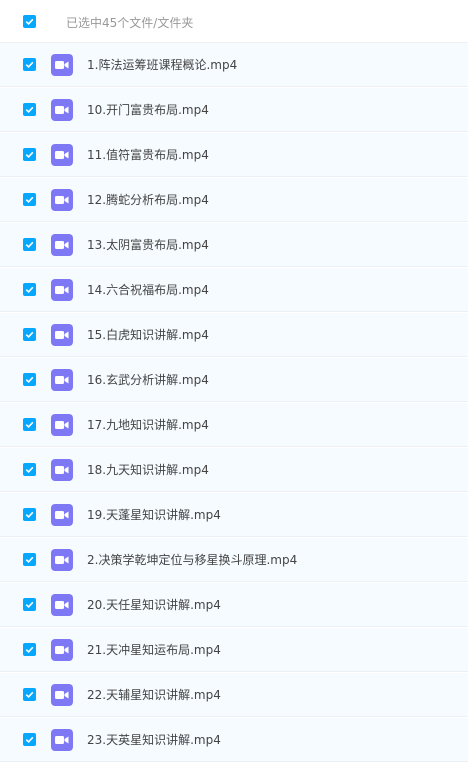 This screenshot has width=468, height=762. What do you see at coordinates (234, 155) in the screenshot?
I see `file-row: 11.值符富贵布局.mp4` at bounding box center [234, 155].